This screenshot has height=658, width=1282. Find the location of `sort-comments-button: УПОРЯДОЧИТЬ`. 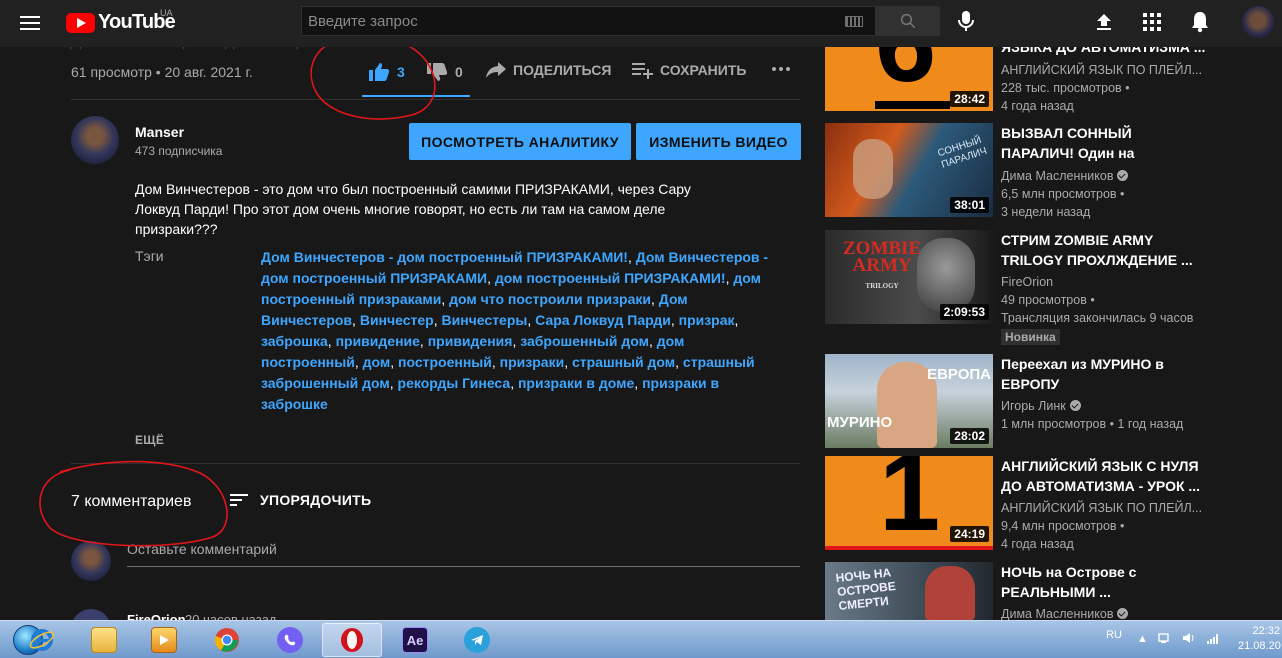

sort-comments-button: УПОРЯДОЧИТЬ is located at coordinates (300, 500).